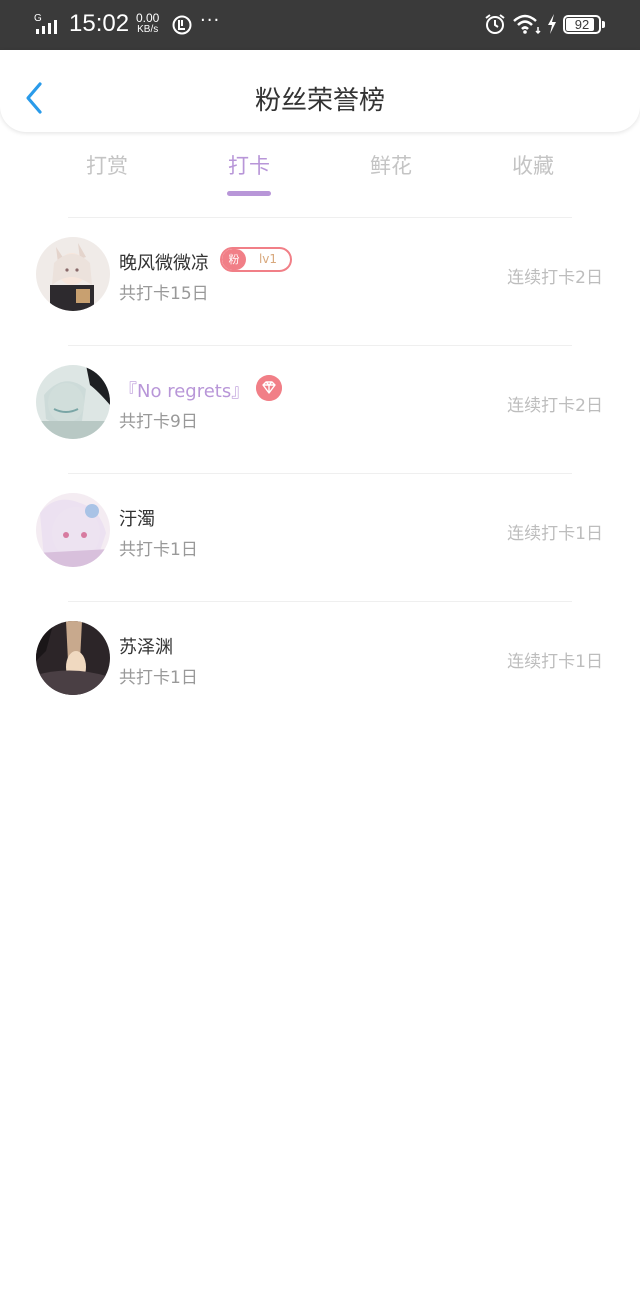  What do you see at coordinates (45, 23) in the screenshot?
I see `cellular-signal-icon: G` at bounding box center [45, 23].